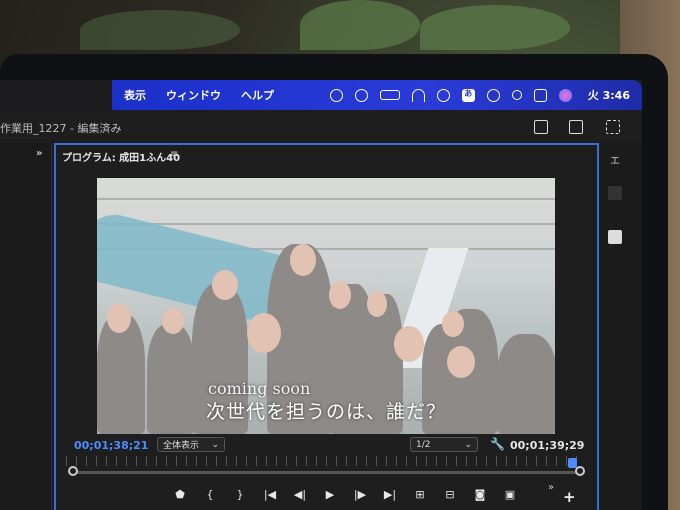 This screenshot has width=680, height=510. Describe the element at coordinates (444, 444) in the screenshot. I see `resolution-select: 1/2 ⌄` at that location.